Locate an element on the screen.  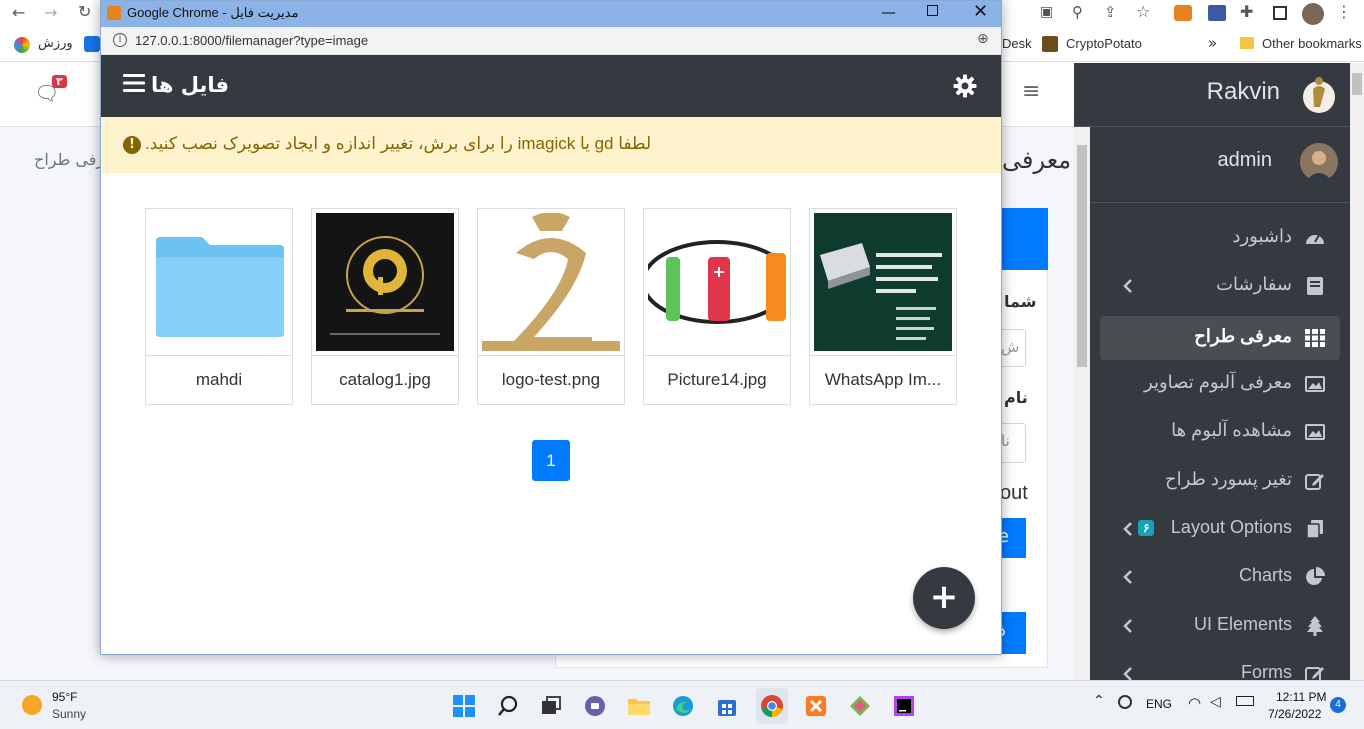
catalog-thumbnail is located at coordinates (385, 282).